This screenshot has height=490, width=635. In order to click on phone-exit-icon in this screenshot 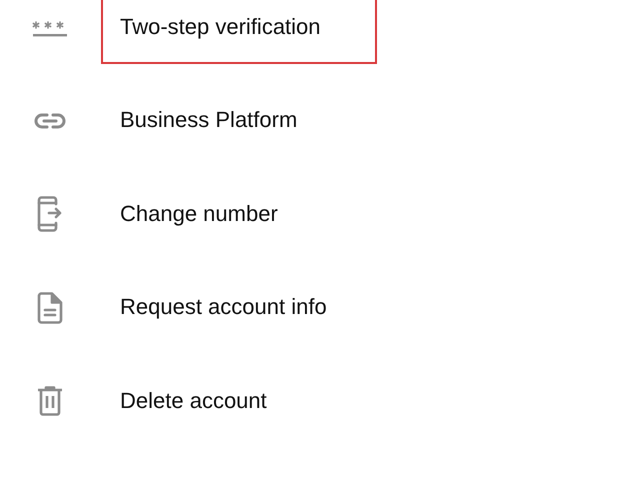, I will do `click(49, 214)`.